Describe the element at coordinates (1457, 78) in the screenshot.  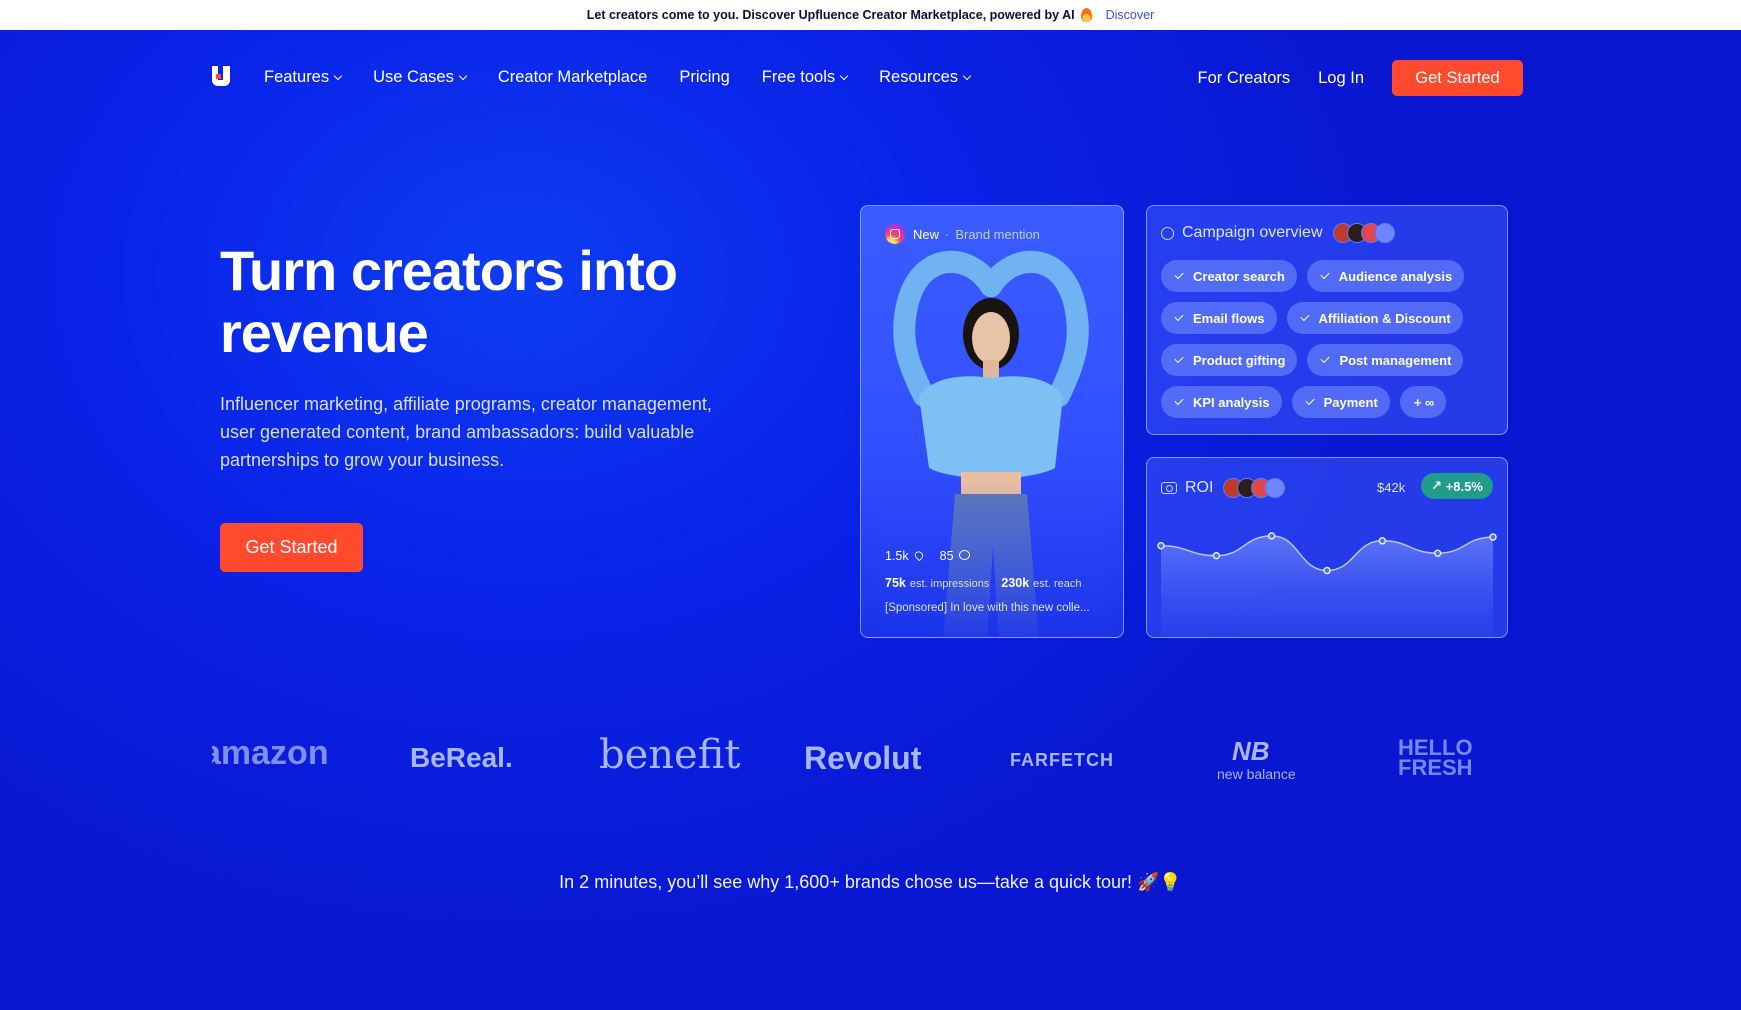
I see `get-started-button: Get Started` at that location.